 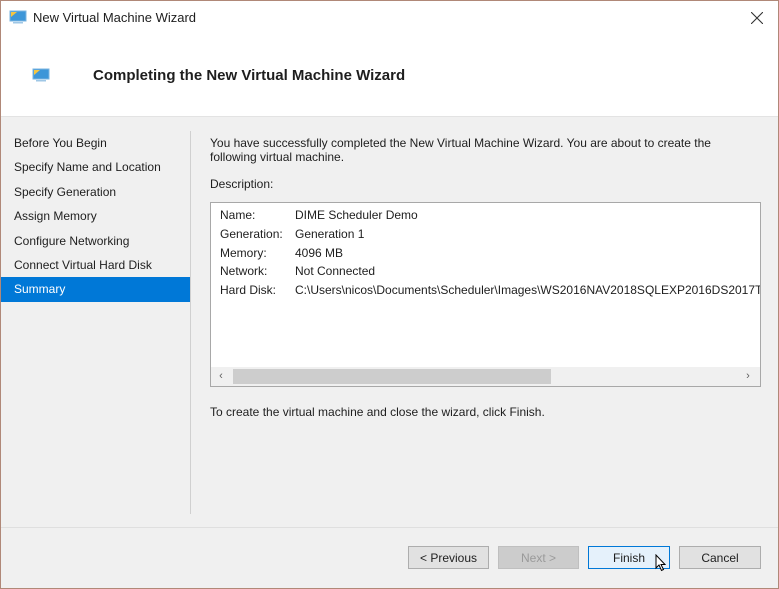 What do you see at coordinates (190, 322) in the screenshot?
I see `sidebar-divider` at bounding box center [190, 322].